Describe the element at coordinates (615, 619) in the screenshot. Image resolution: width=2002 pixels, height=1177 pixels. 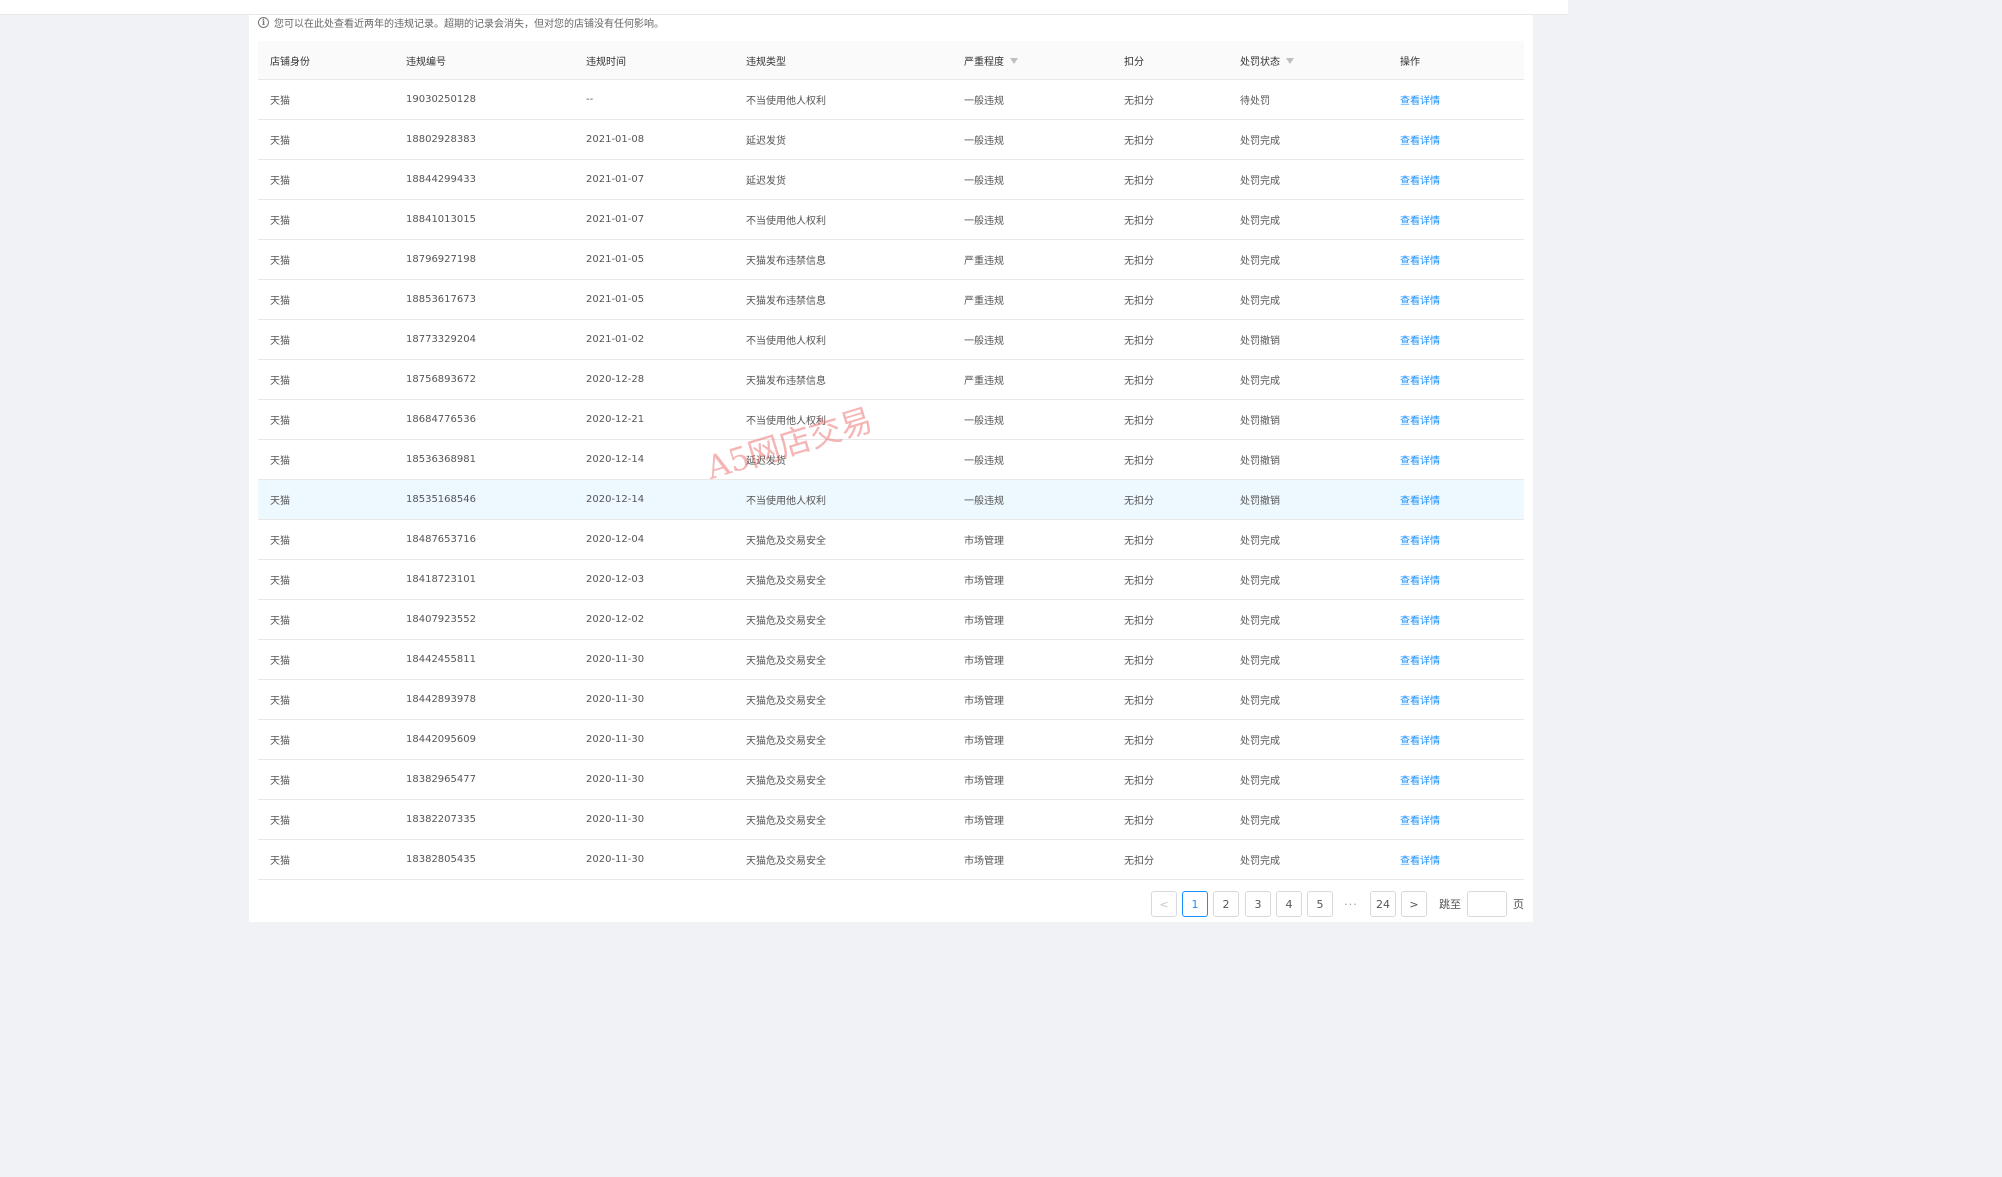
I see `cell-time: 2020-12-02` at that location.